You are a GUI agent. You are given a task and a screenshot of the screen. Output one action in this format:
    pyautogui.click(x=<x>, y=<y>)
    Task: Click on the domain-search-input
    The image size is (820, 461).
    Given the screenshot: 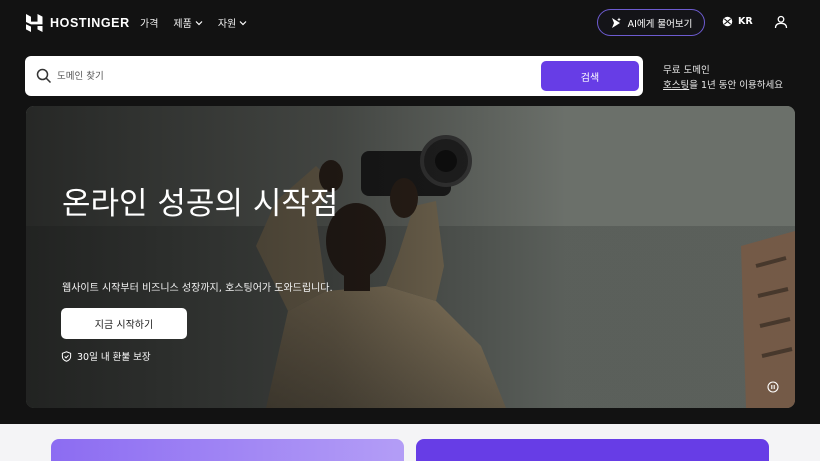 What is the action you would take?
    pyautogui.click(x=307, y=76)
    